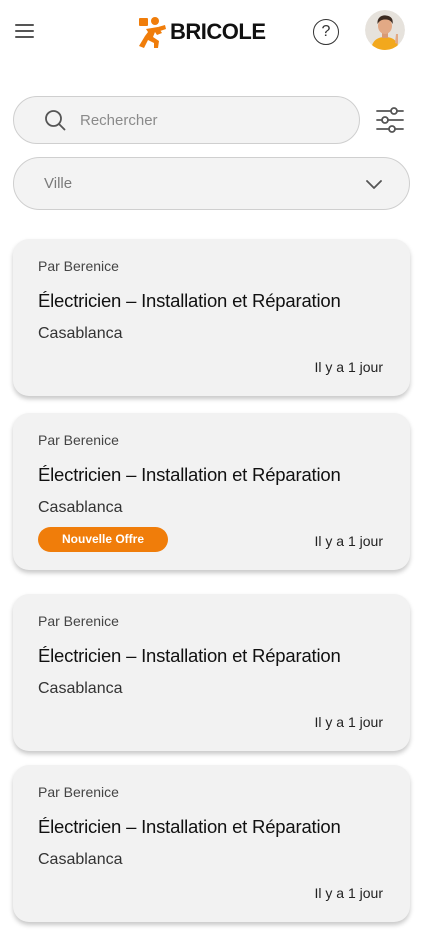 Image resolution: width=430 pixels, height=932 pixels. I want to click on city-select: Ville, so click(211, 183).